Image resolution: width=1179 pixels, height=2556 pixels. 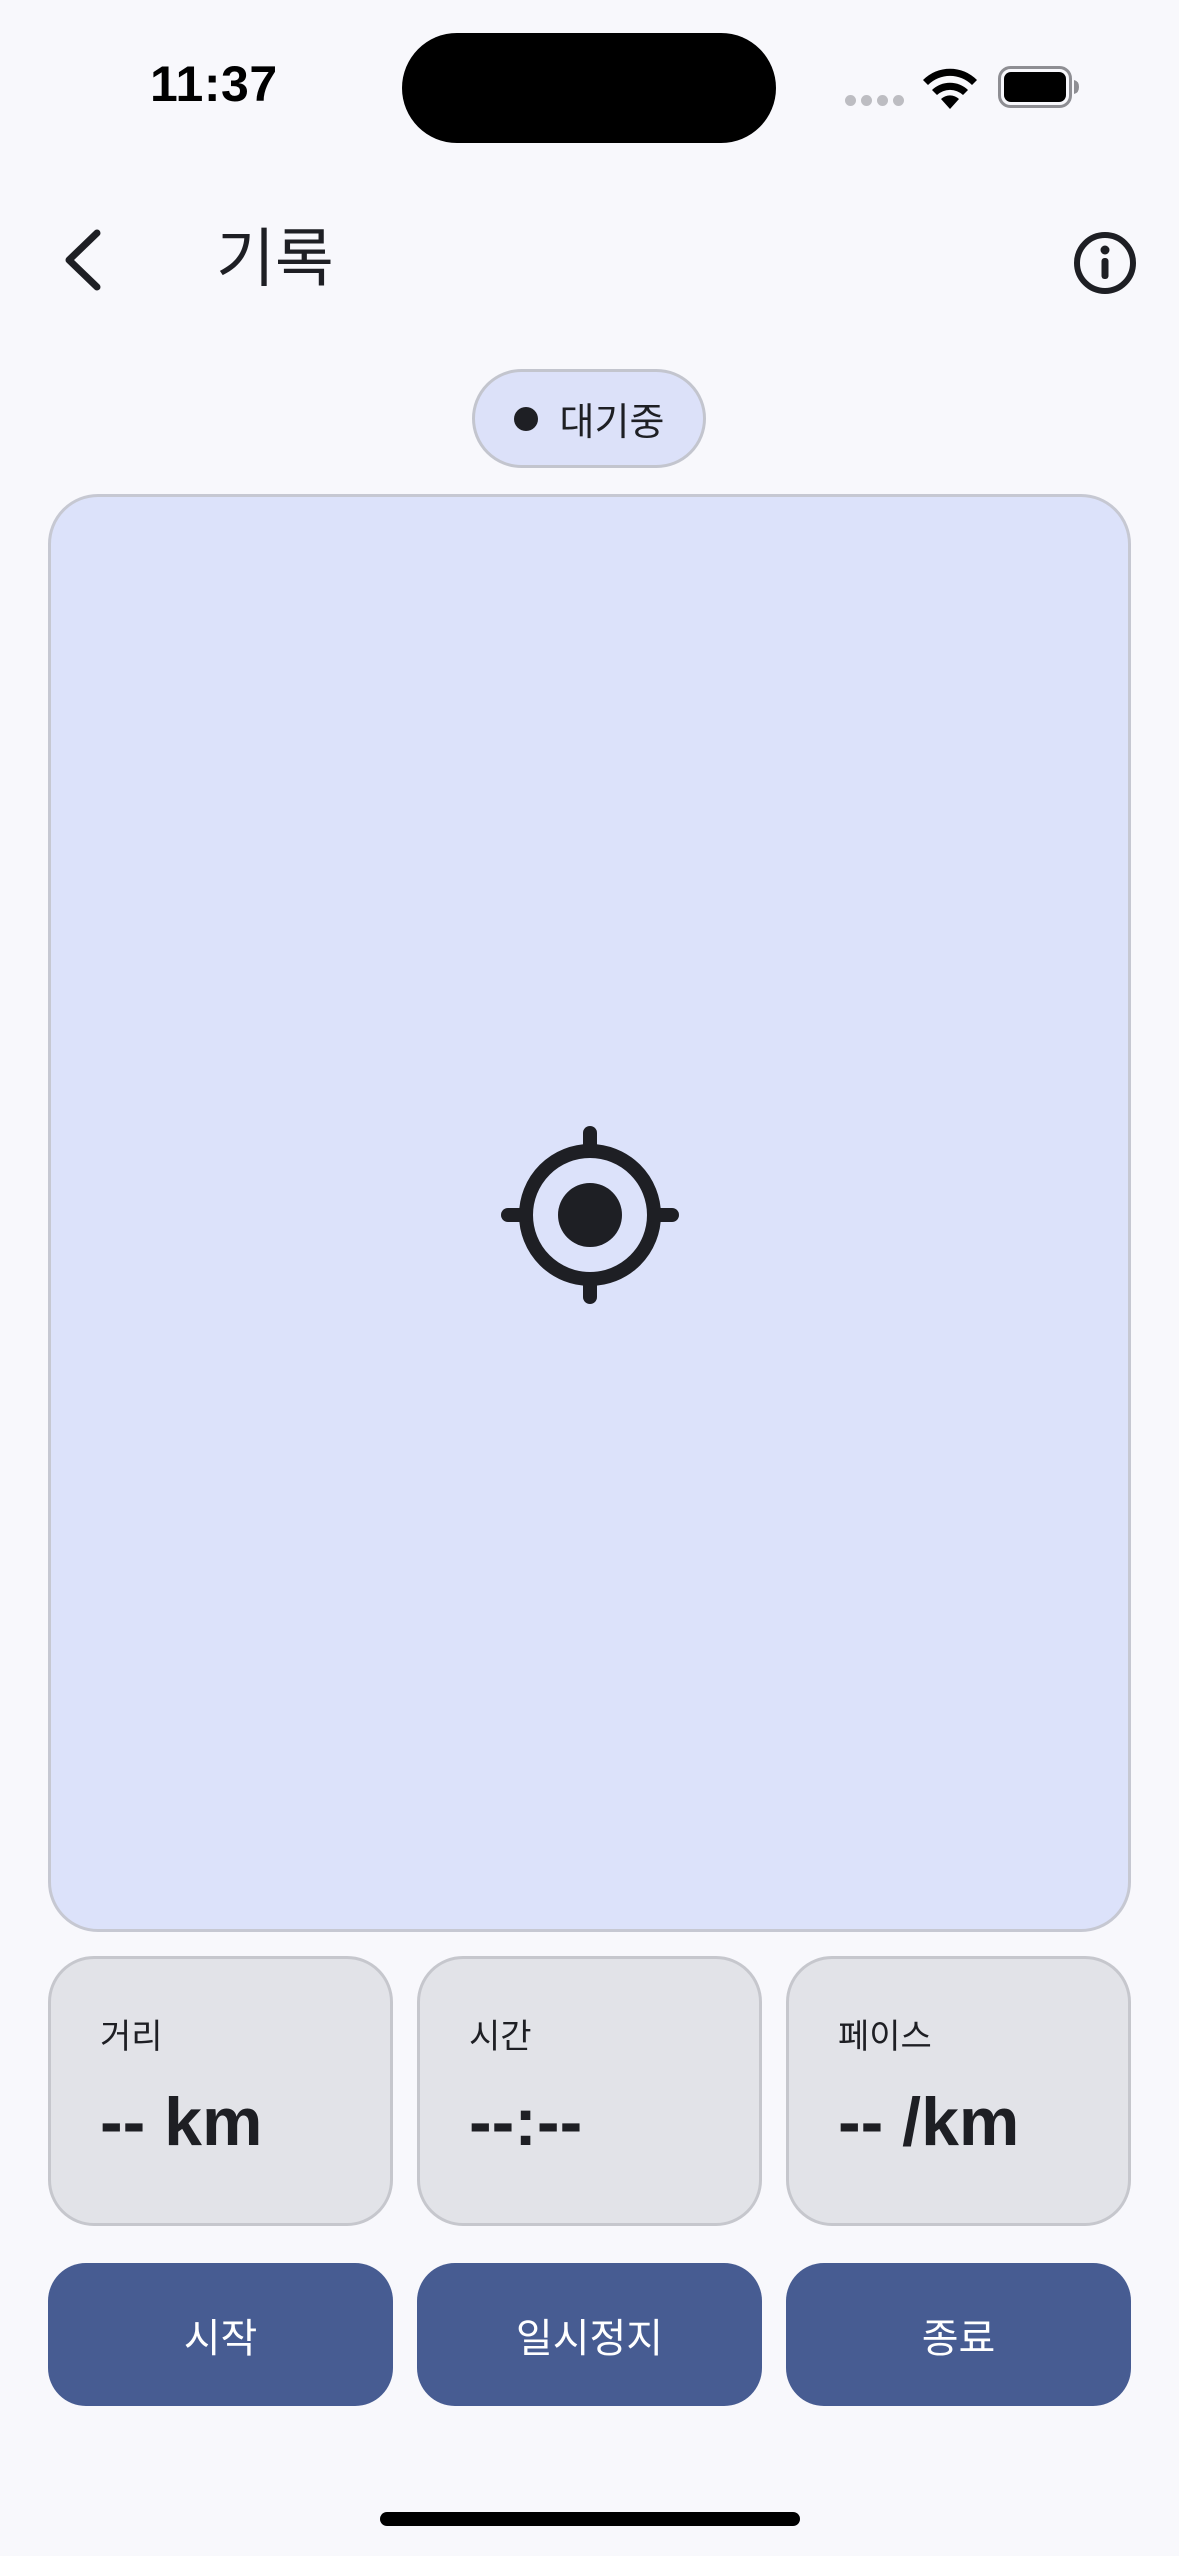 I want to click on stop-button: 종료, so click(x=958, y=2334).